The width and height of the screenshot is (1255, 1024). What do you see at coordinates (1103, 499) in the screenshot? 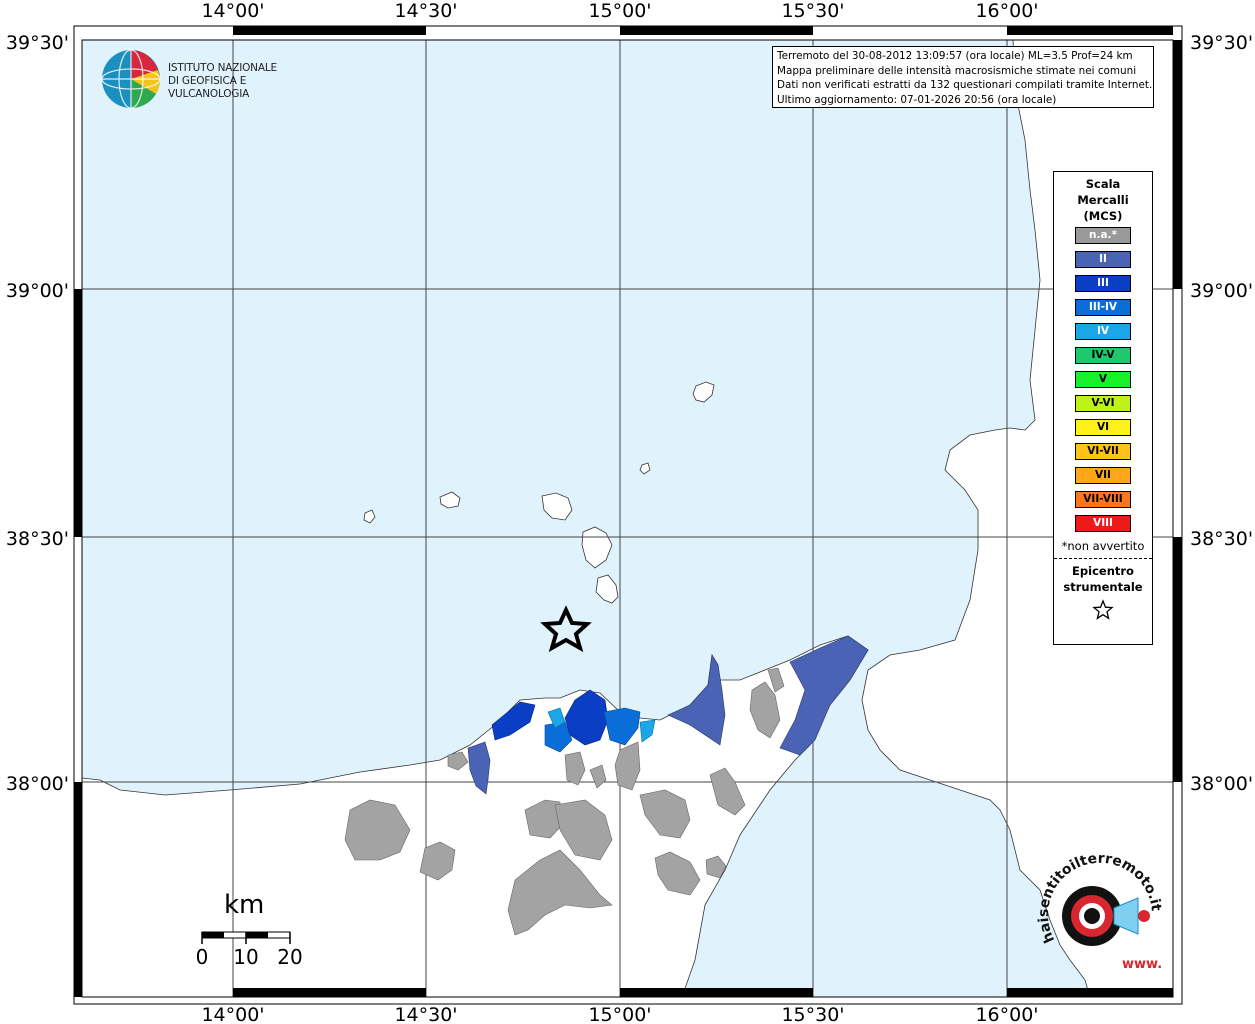
I see `legend-item: VII-VIII` at bounding box center [1103, 499].